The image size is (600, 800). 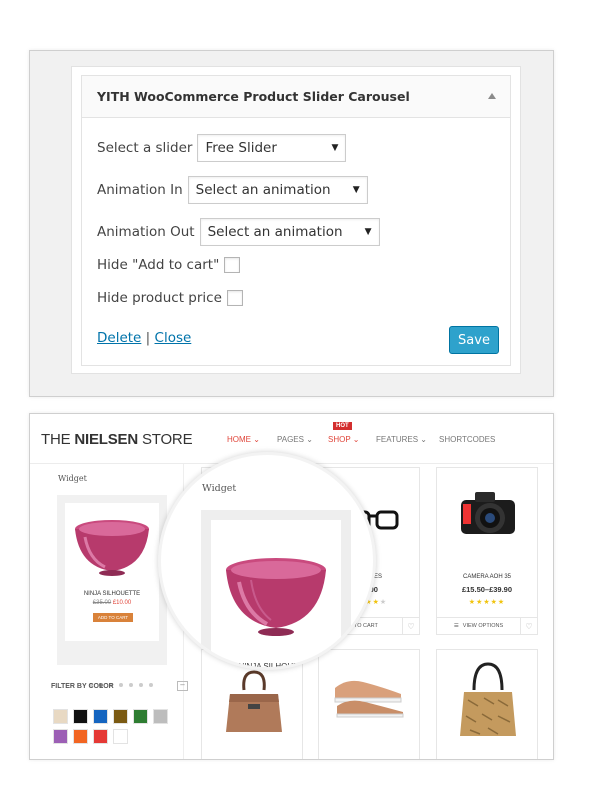 I want to click on hide-cart-checkbox, so click(x=232, y=265).